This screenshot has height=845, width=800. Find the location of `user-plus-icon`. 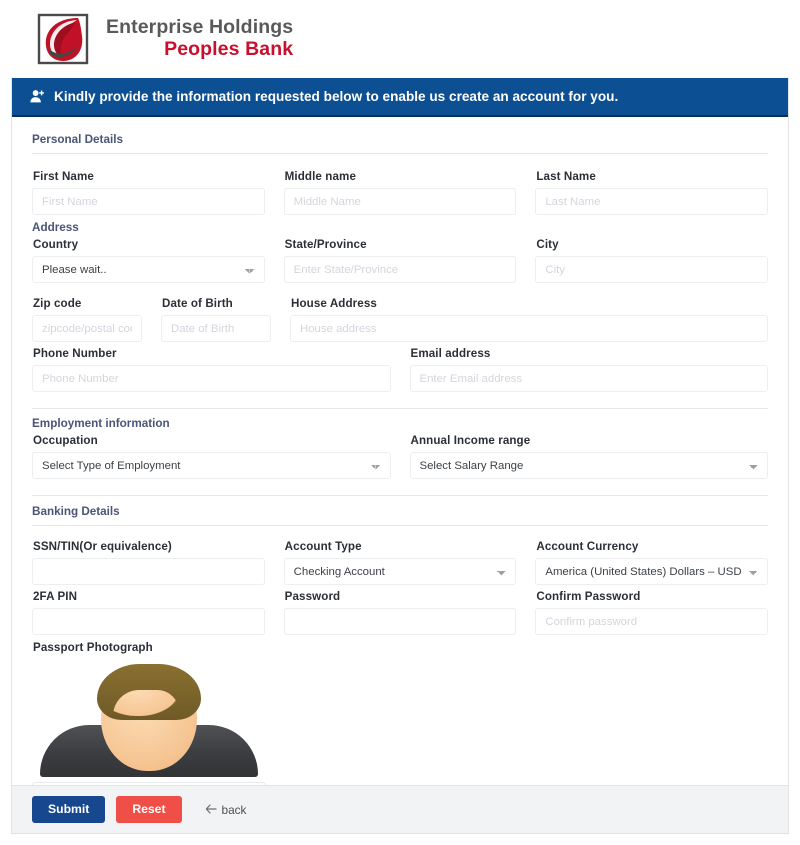

user-plus-icon is located at coordinates (37, 96).